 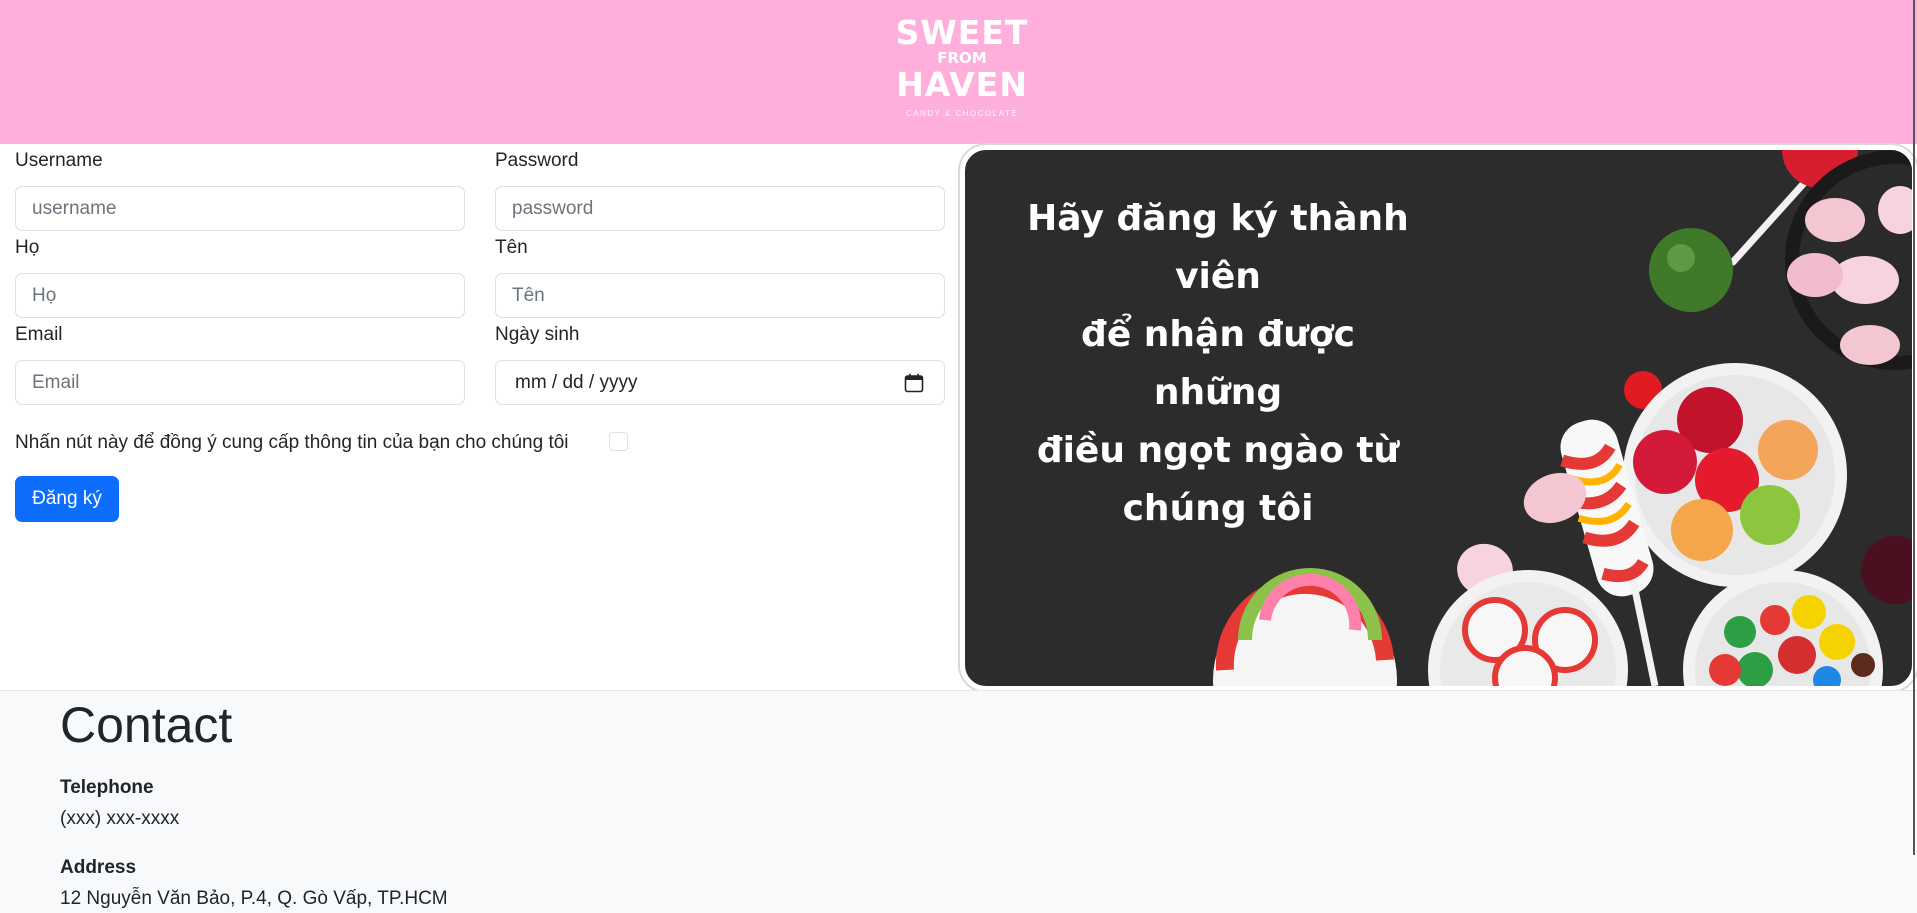 I want to click on password-field, so click(x=720, y=208).